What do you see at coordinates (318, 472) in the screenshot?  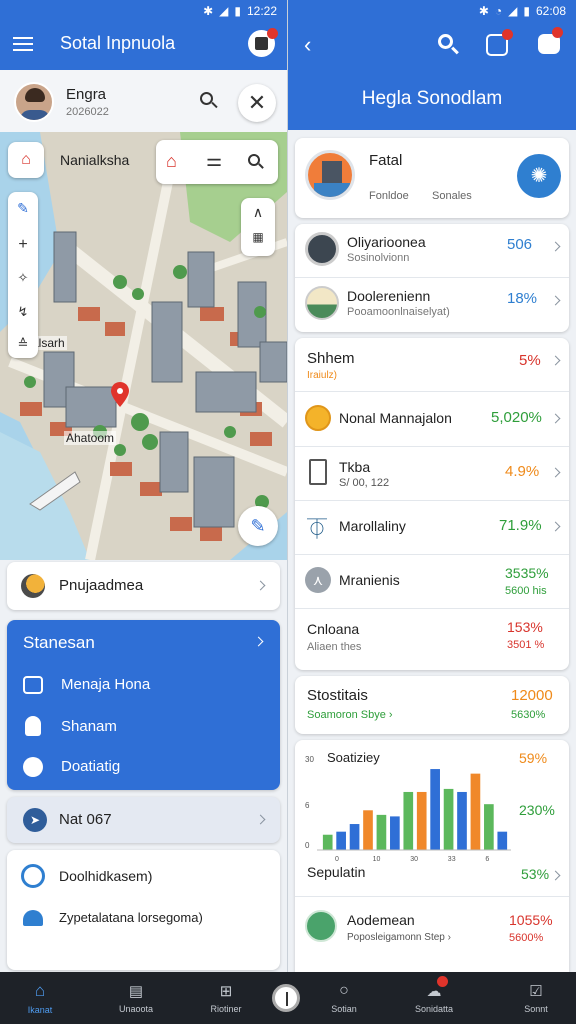 I see `tower-icon` at bounding box center [318, 472].